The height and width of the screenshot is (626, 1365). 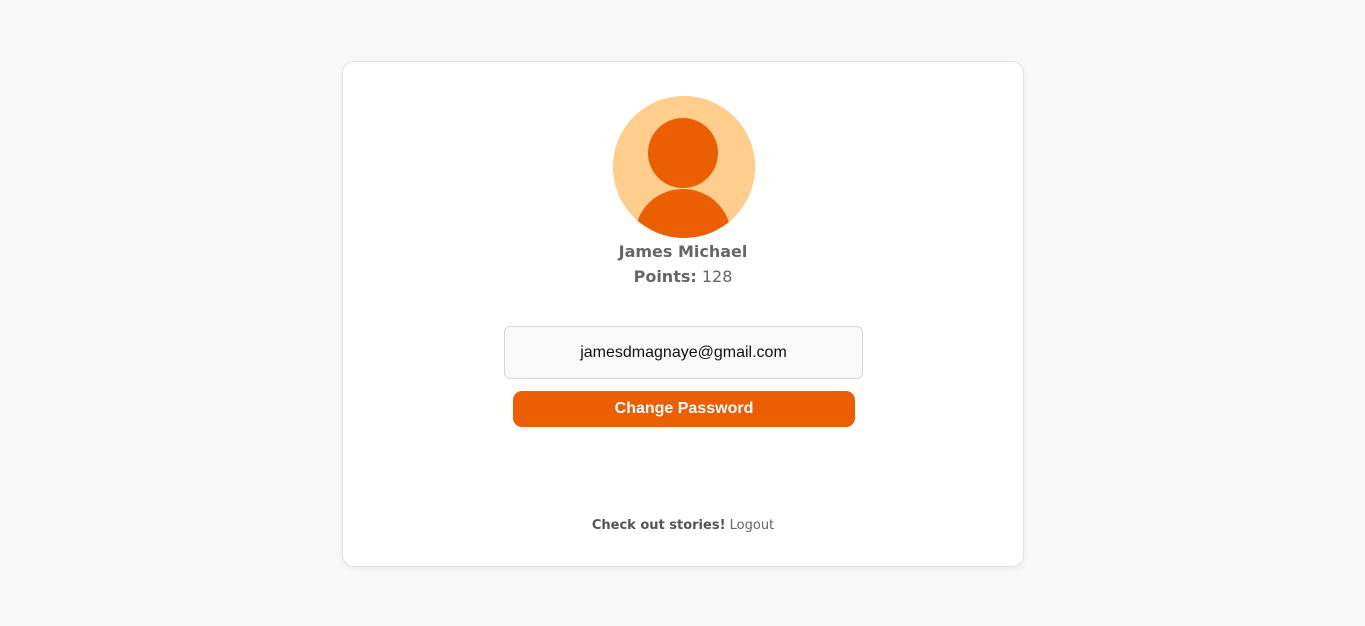 What do you see at coordinates (683, 251) in the screenshot?
I see `profile-name: James Michael` at bounding box center [683, 251].